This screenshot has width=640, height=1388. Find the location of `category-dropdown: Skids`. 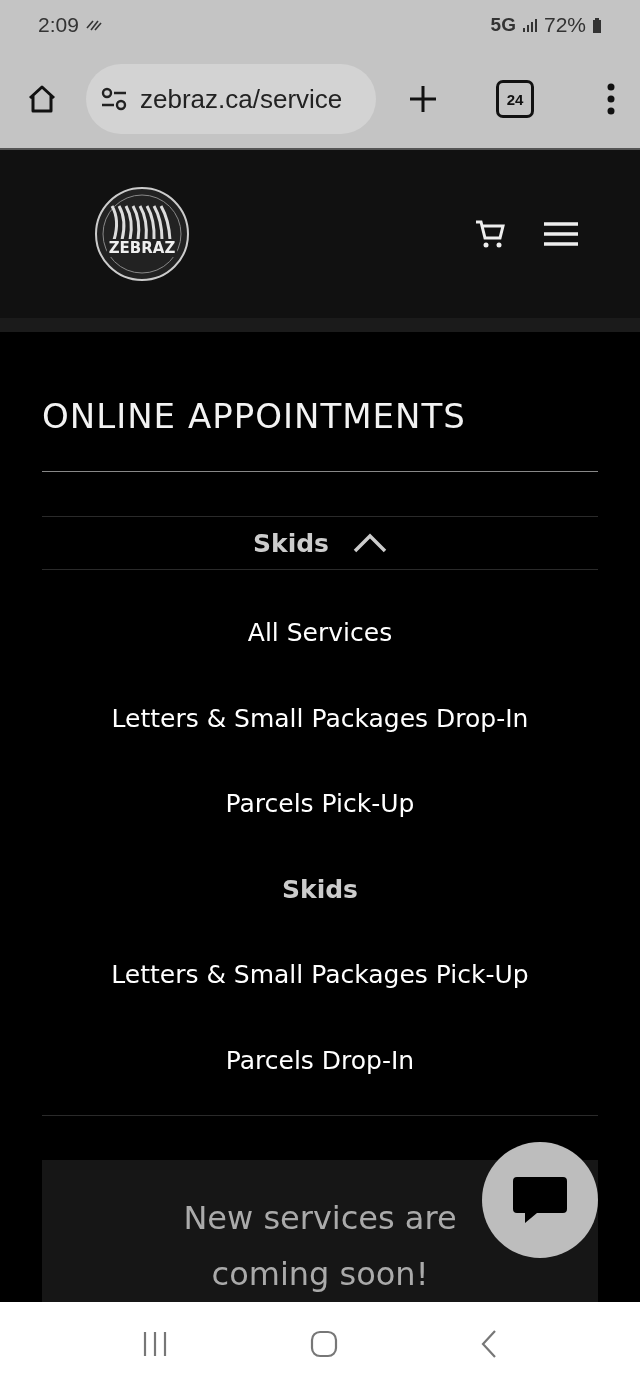

category-dropdown: Skids is located at coordinates (320, 543).